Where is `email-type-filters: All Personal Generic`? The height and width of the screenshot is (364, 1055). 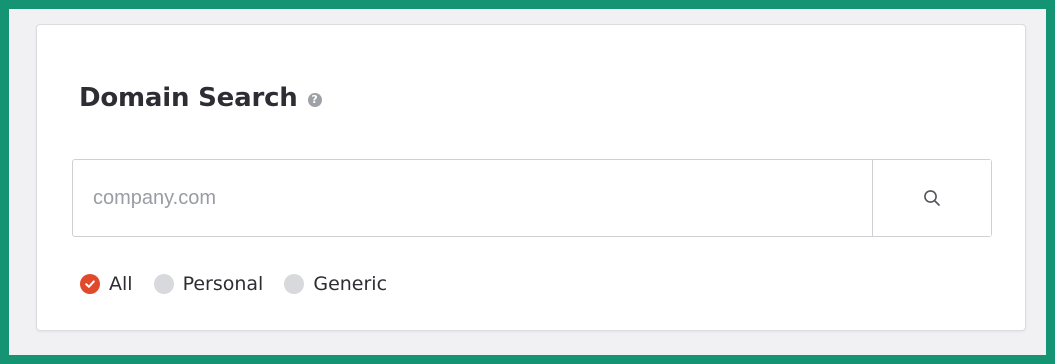 email-type-filters: All Personal Generic is located at coordinates (244, 284).